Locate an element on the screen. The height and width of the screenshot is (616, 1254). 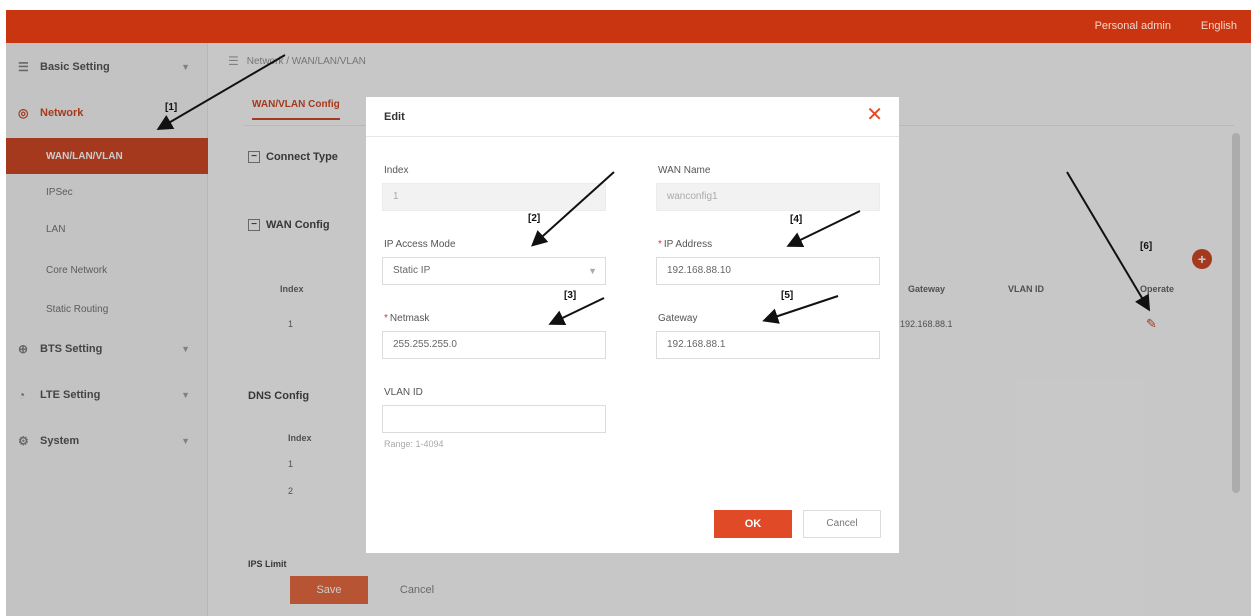
ip-access-mode-label: IP Access Mode is located at coordinates (420, 244).